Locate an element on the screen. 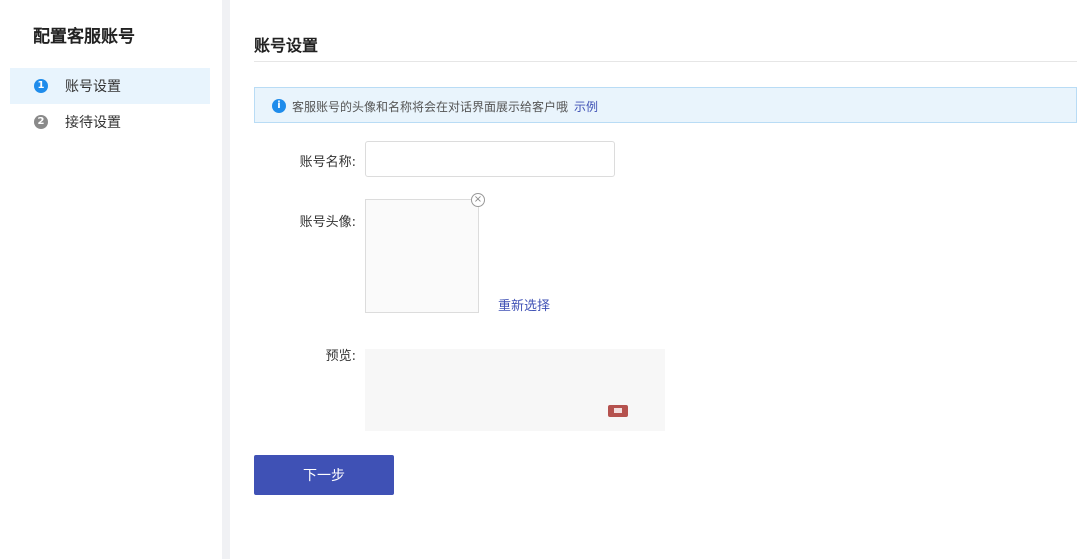  step-2-badge: 2 is located at coordinates (41, 122).